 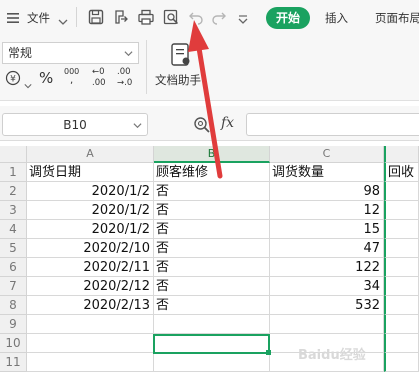 I want to click on watermark: Baidu经验, so click(x=332, y=355).